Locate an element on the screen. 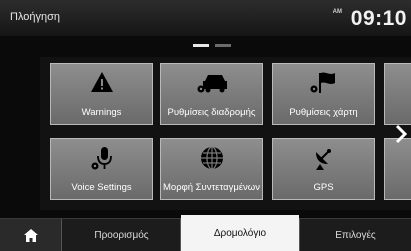 The image size is (411, 251). home-icon is located at coordinates (30, 235).